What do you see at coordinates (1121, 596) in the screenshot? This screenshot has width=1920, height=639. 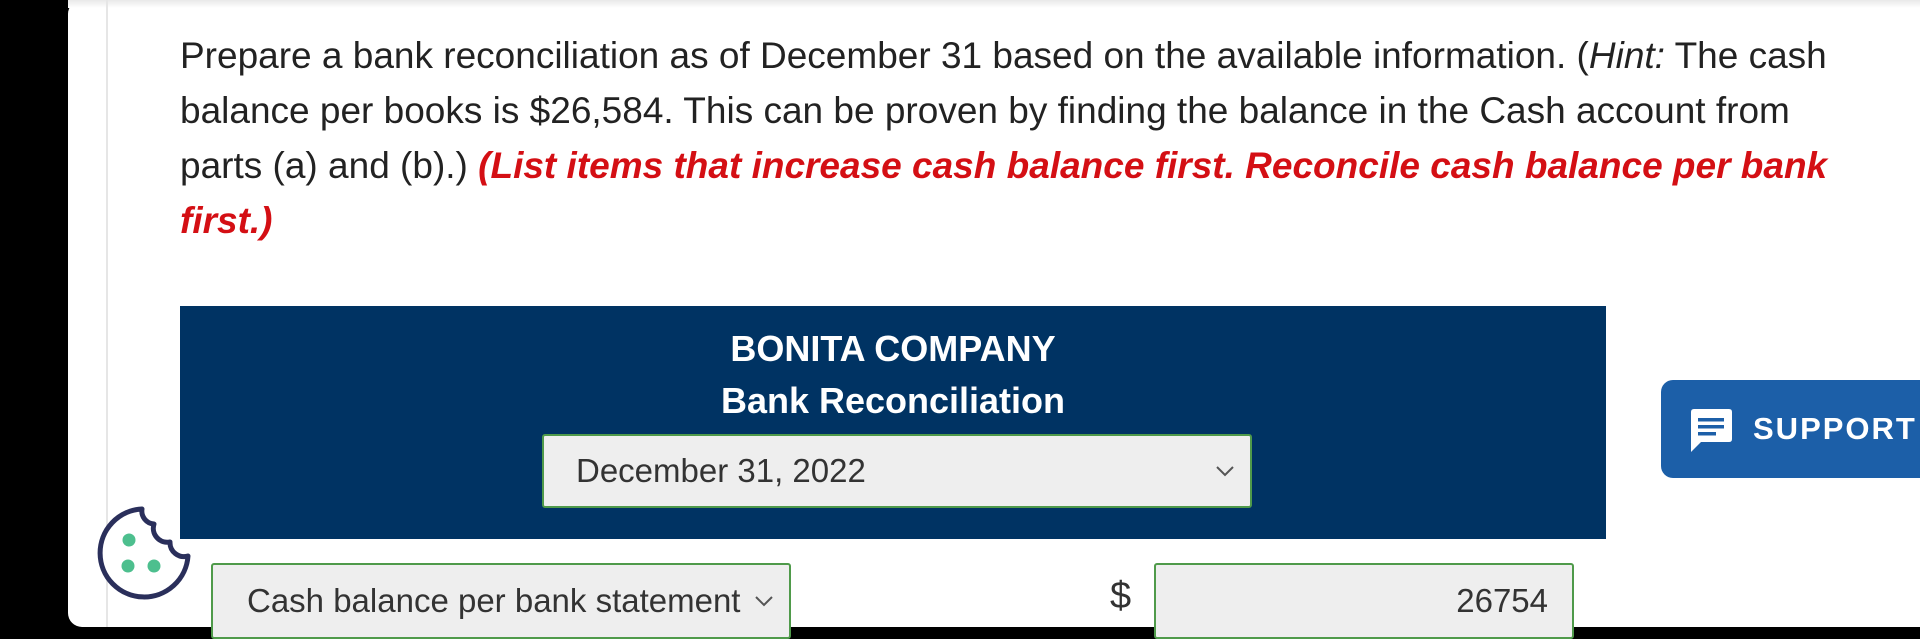 I see `currency-symbol: $` at bounding box center [1121, 596].